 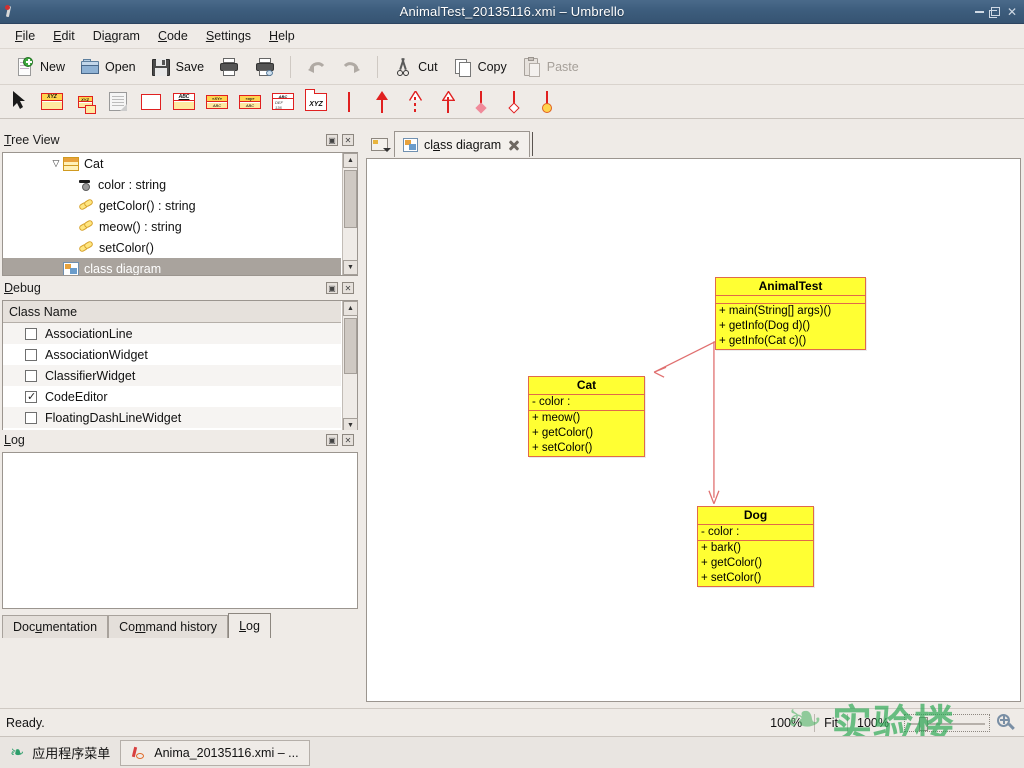 What do you see at coordinates (228, 36) in the screenshot?
I see `menu-settings: Settings` at bounding box center [228, 36].